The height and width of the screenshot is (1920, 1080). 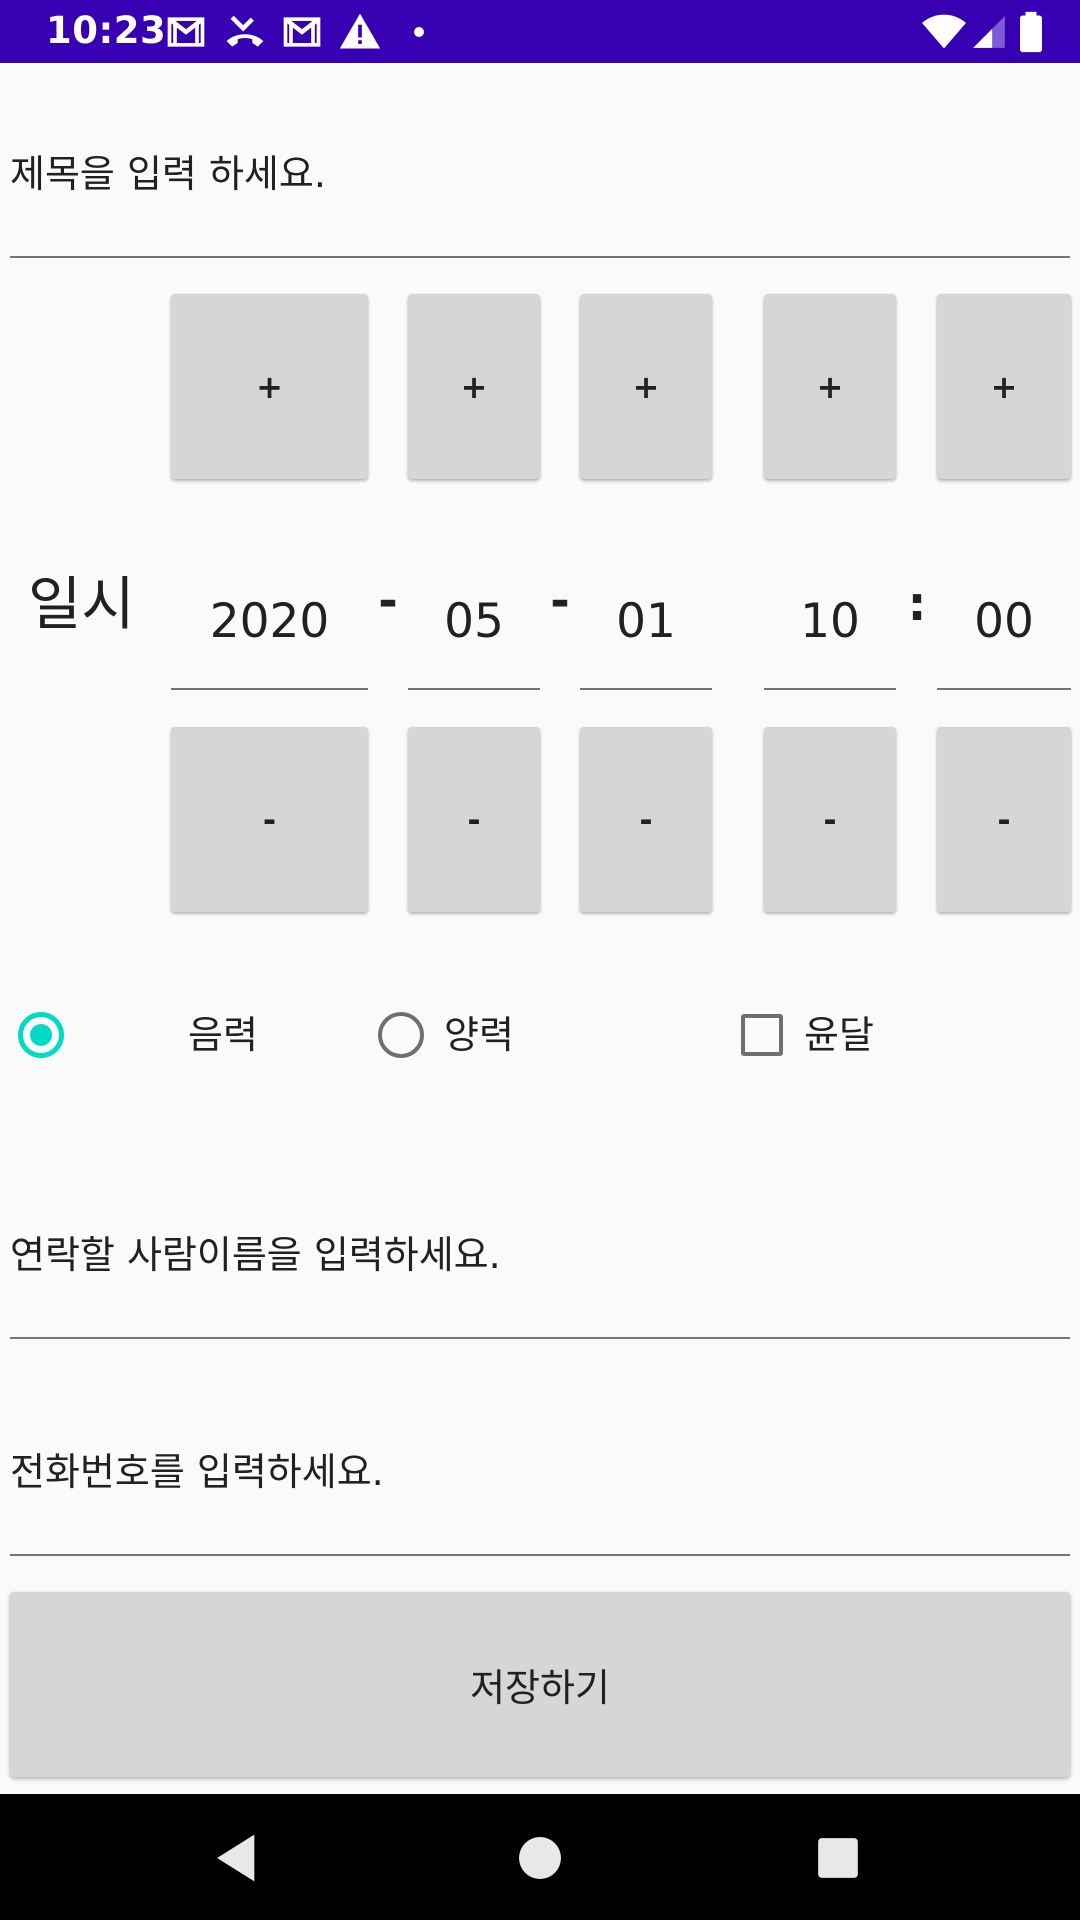 What do you see at coordinates (269, 386) in the screenshot?
I see `year-plus-button: +` at bounding box center [269, 386].